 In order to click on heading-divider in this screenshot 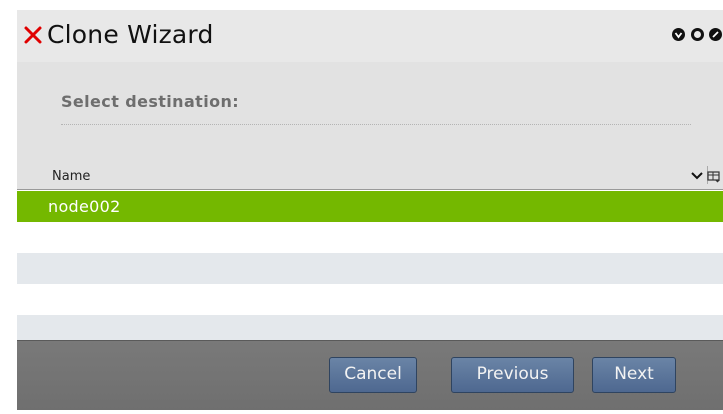, I will do `click(376, 124)`.